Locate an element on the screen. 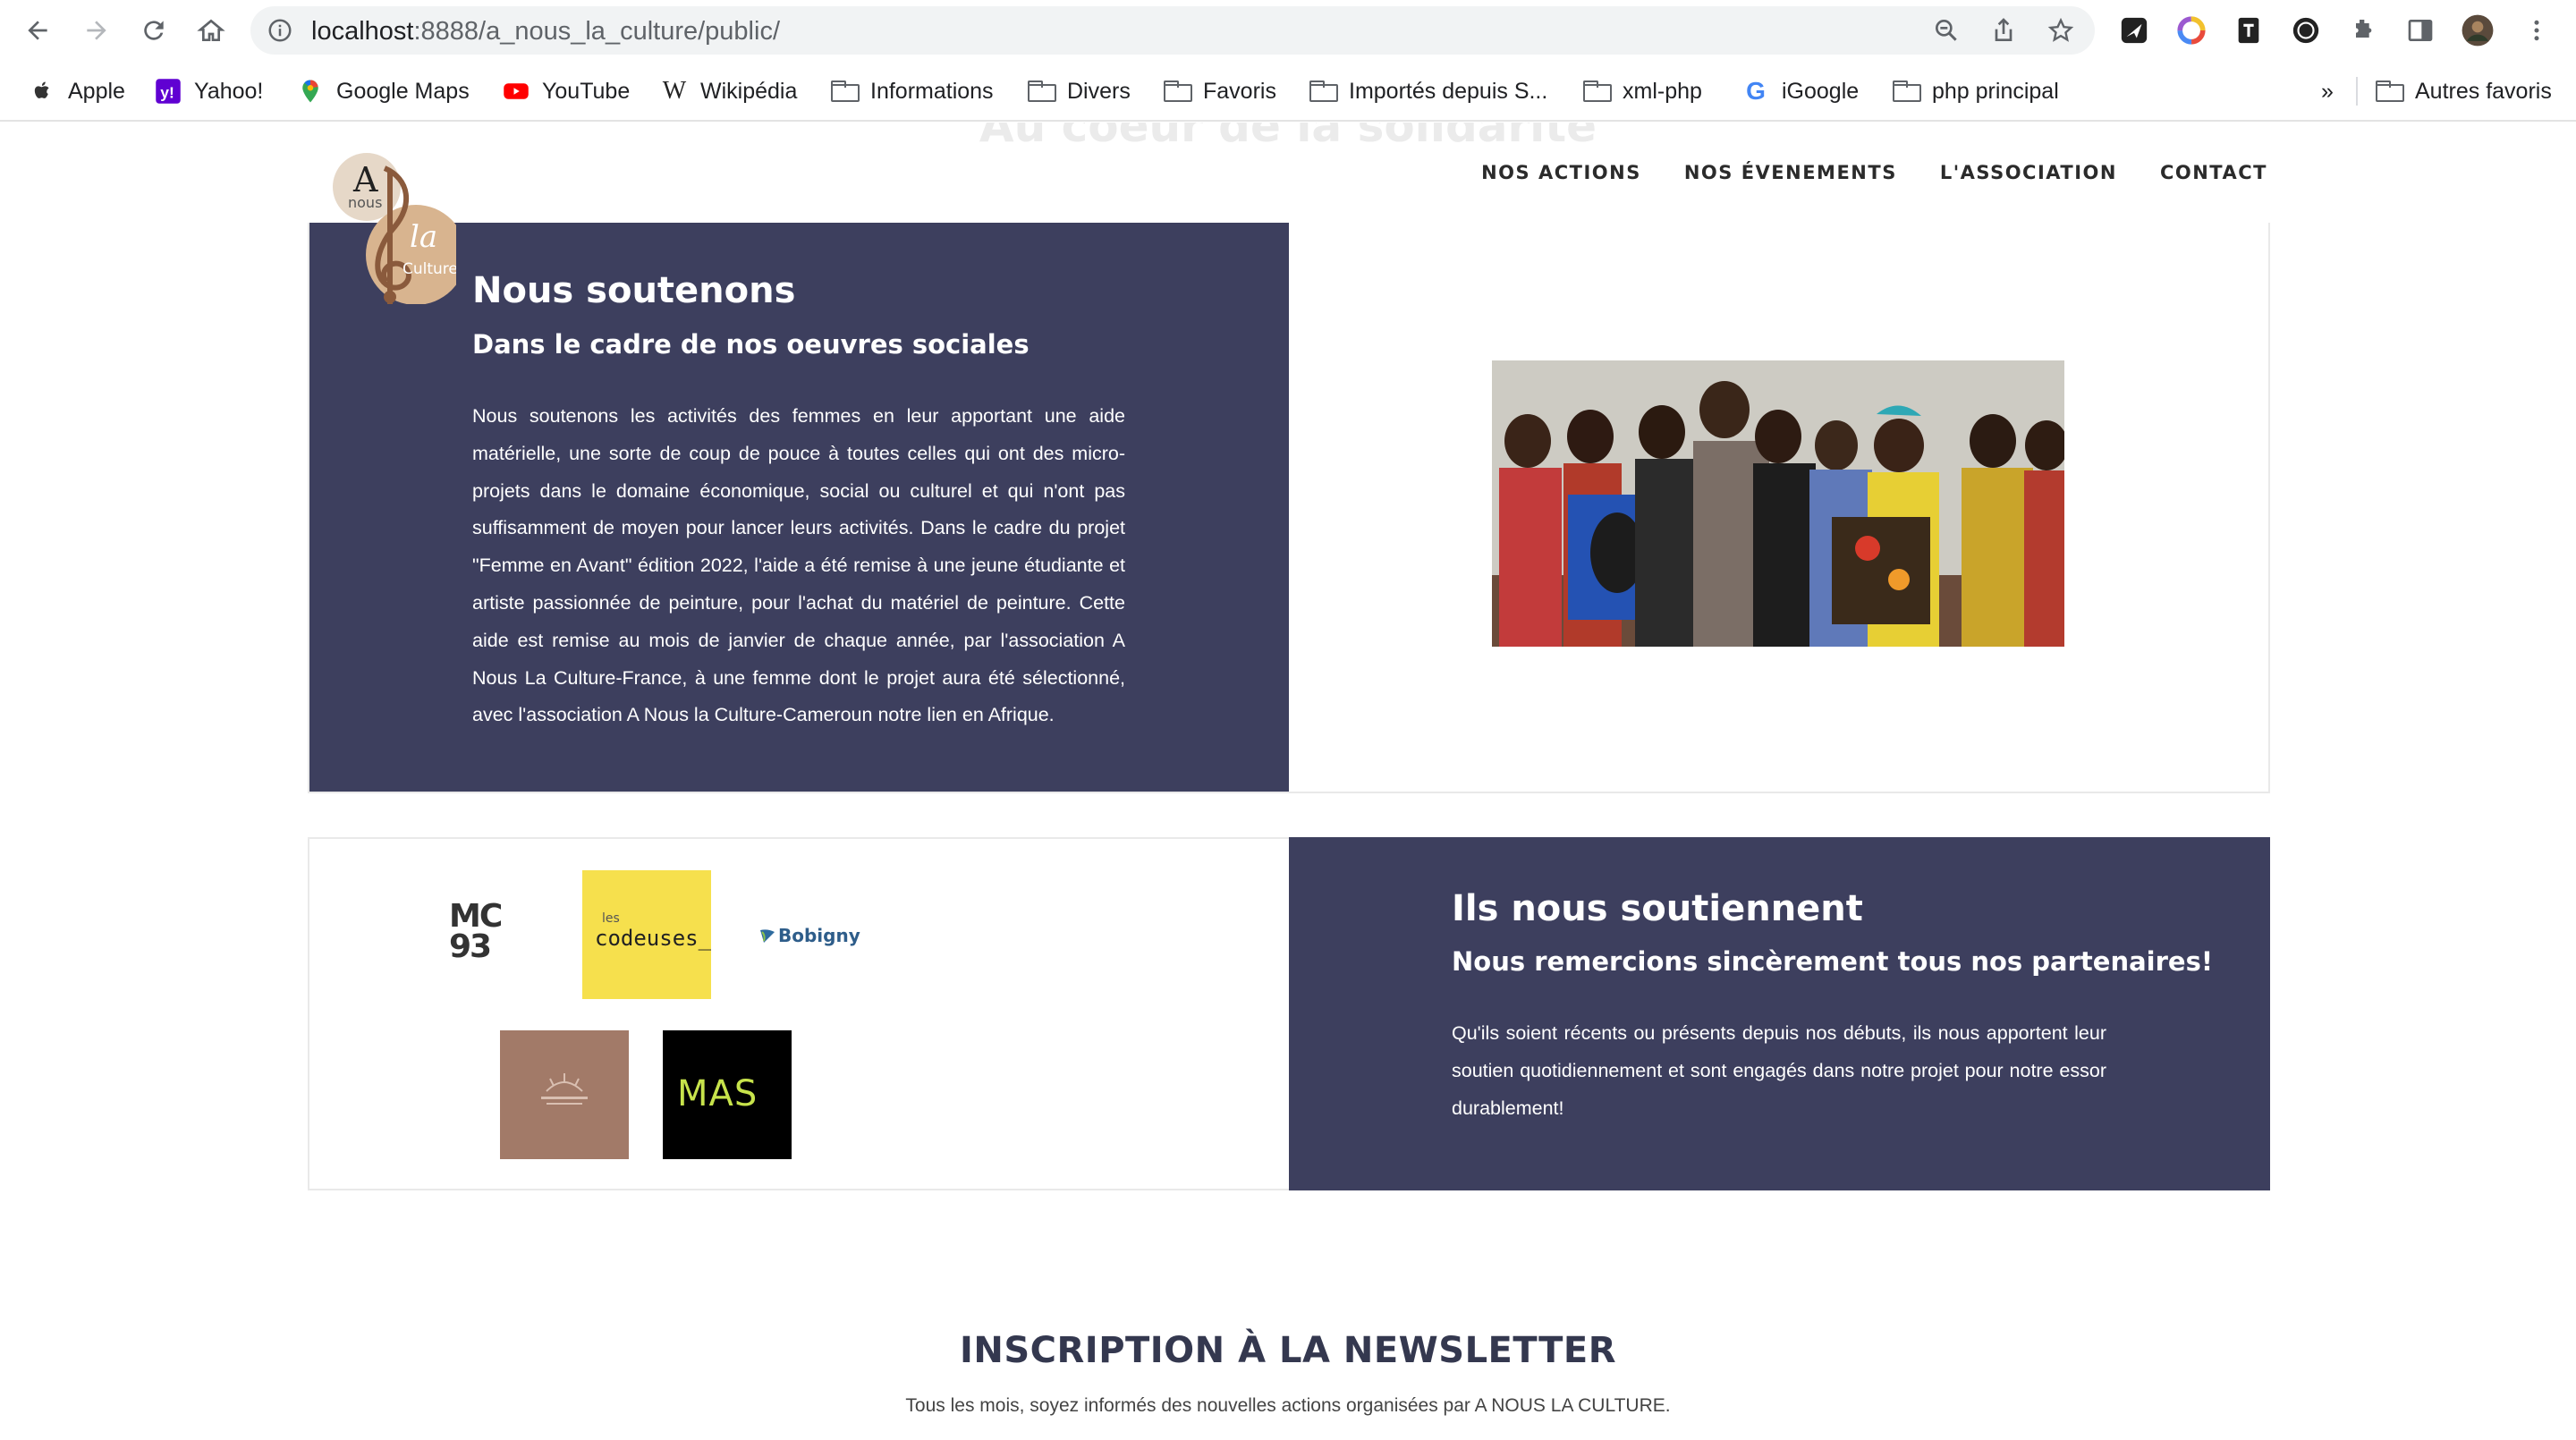  back-button is located at coordinates (37, 30).